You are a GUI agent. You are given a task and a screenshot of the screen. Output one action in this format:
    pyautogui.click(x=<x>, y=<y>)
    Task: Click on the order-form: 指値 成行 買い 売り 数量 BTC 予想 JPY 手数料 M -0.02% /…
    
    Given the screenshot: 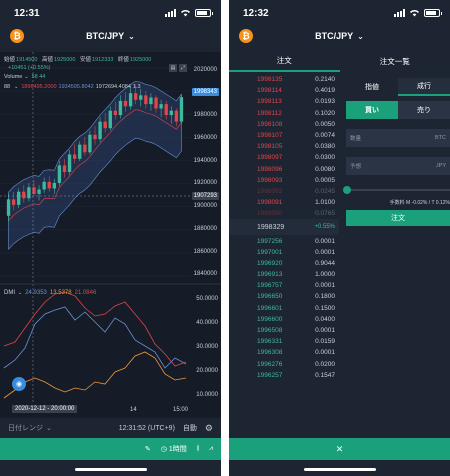 What is the action you would take?
    pyautogui.click(x=396, y=152)
    